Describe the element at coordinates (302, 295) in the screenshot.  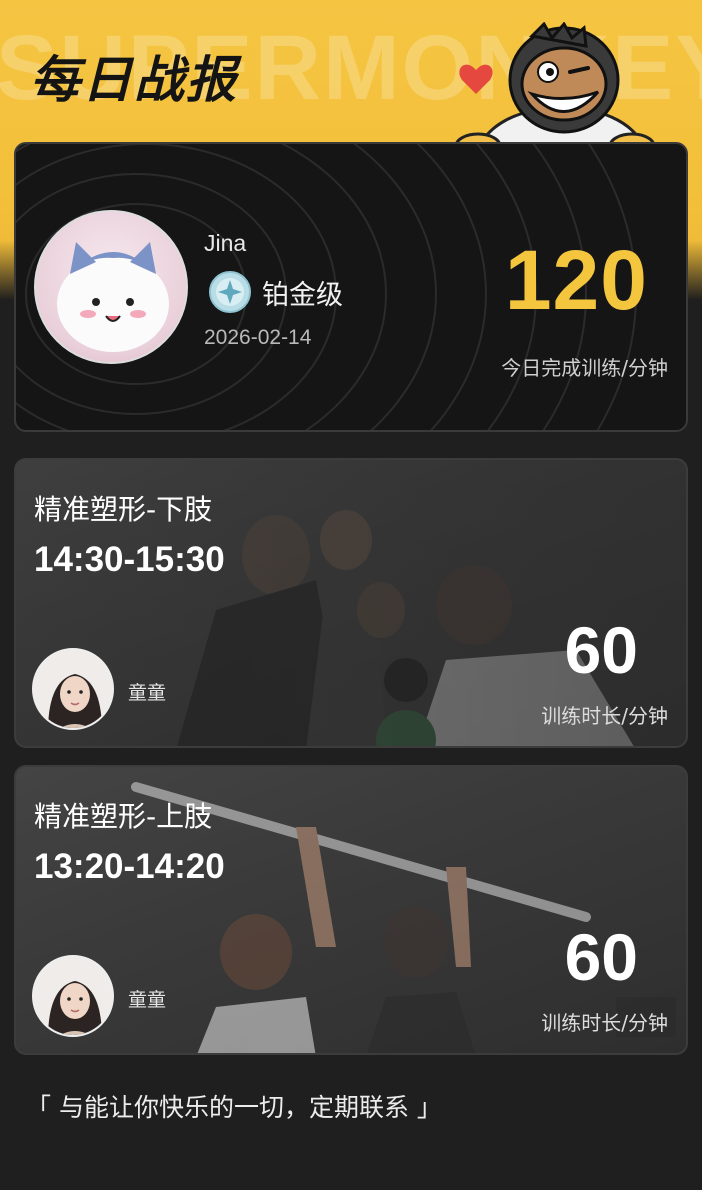
I see `level-label: 铂金级` at that location.